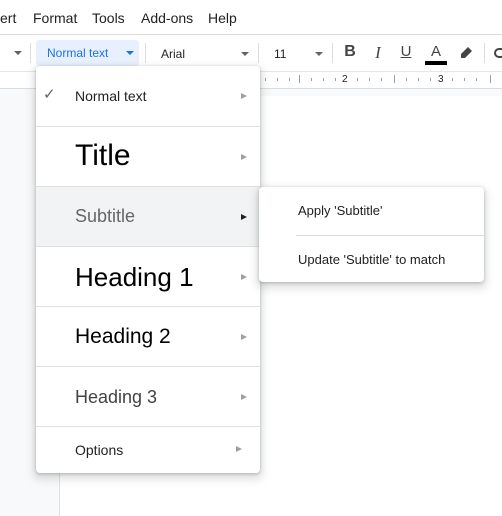  Describe the element at coordinates (111, 96) in the screenshot. I see `menu-item-label: Normal text` at that location.